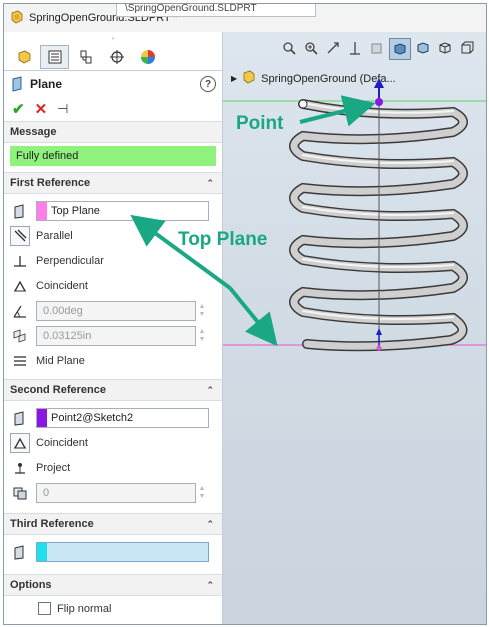 This screenshot has width=489, height=627. I want to click on option-coincident-second: Coincident, so click(113, 442).